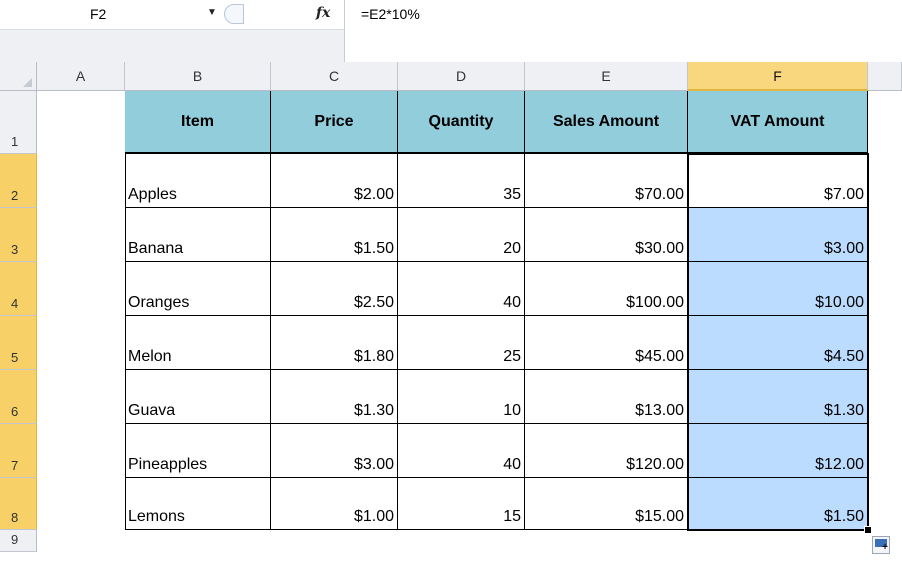 This screenshot has height=562, width=902. Describe the element at coordinates (659, 356) in the screenshot. I see `cell-value: $45.00` at that location.